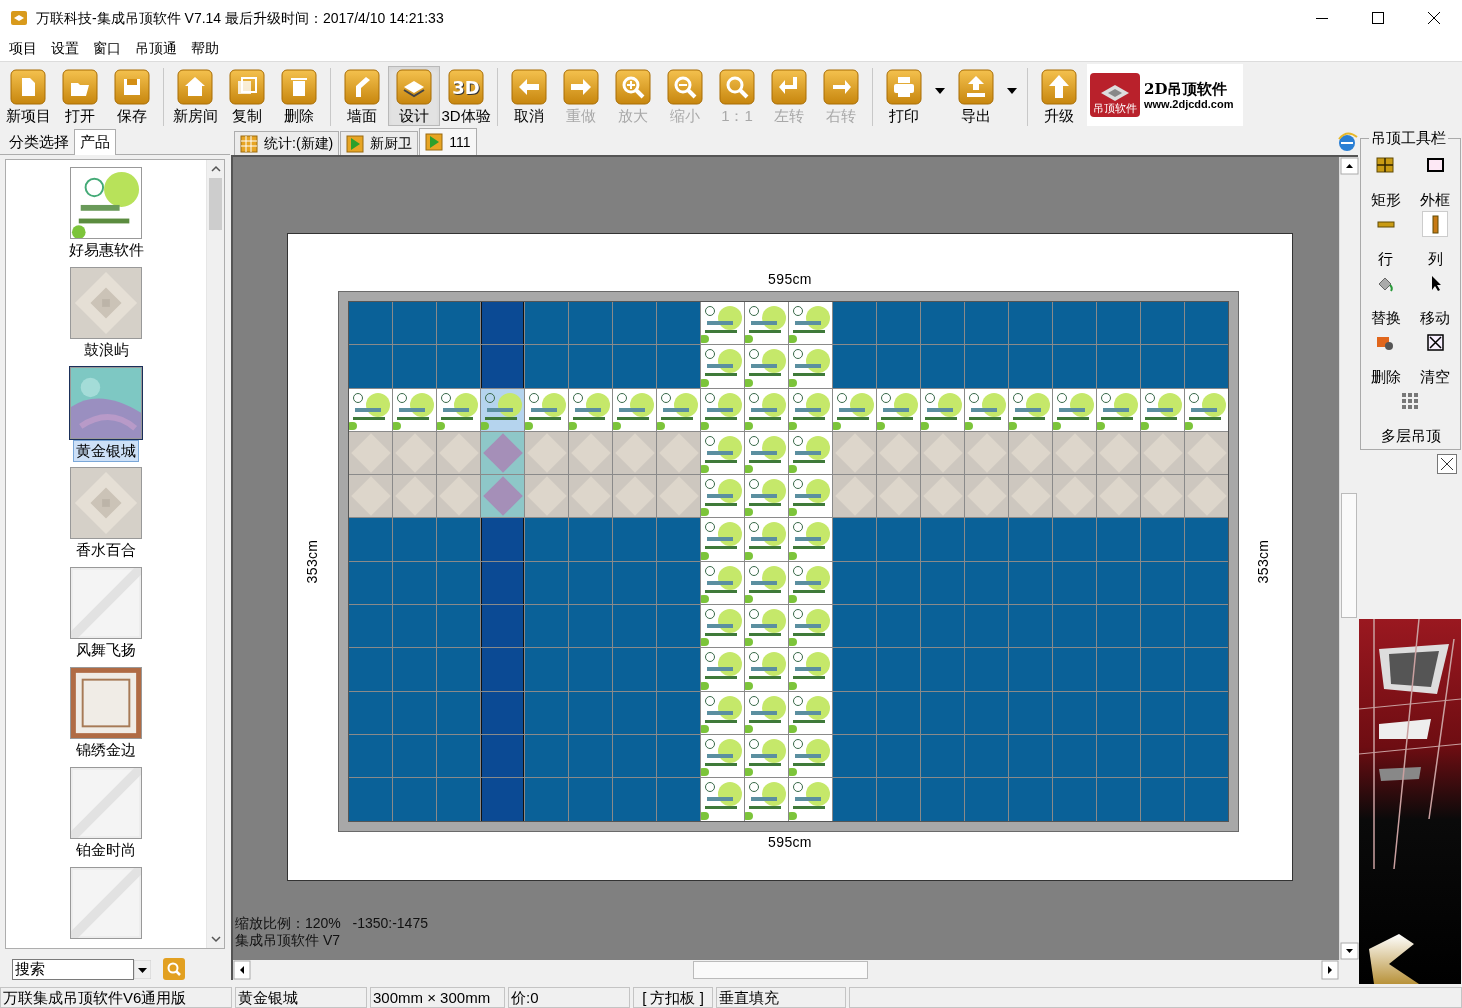 Image resolution: width=1462 pixels, height=1008 pixels. Describe the element at coordinates (379, 143) in the screenshot. I see `document-tab: 新厨卫` at that location.